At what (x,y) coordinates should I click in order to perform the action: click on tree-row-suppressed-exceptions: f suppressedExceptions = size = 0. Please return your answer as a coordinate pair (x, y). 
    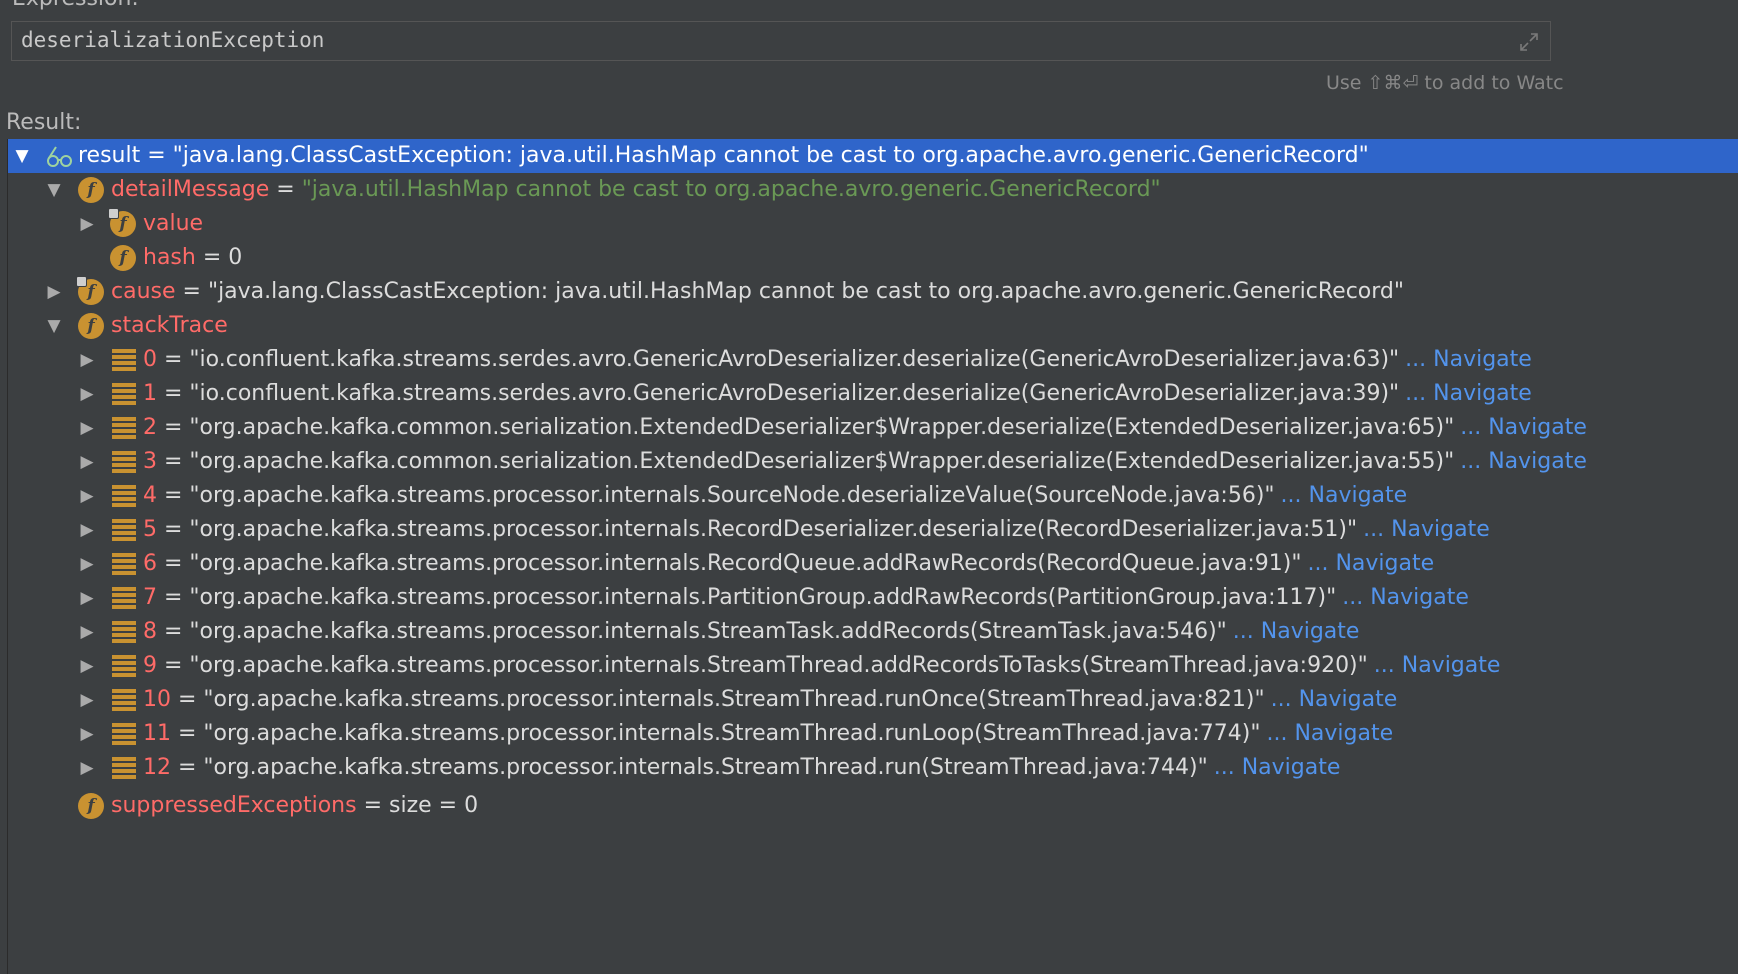
    Looking at the image, I should click on (873, 806).